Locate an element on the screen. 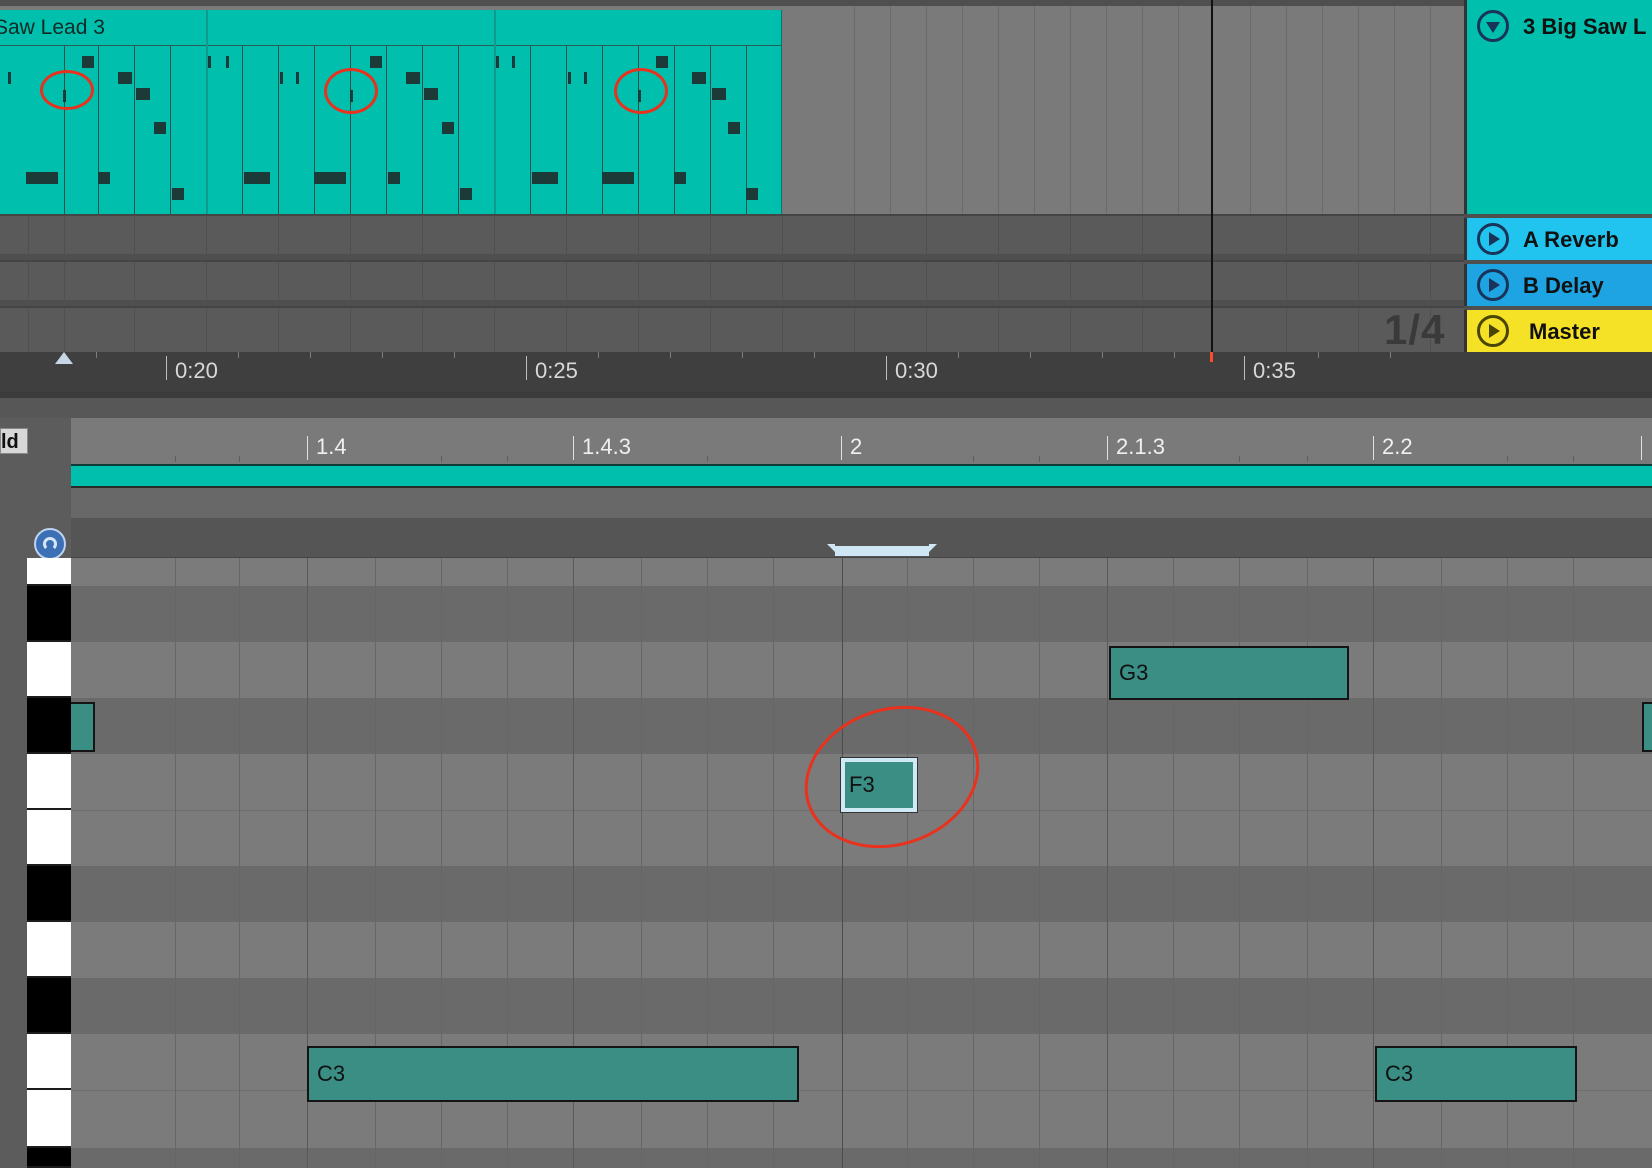 The width and height of the screenshot is (1652, 1168). clip-name: Saw Lead 3 is located at coordinates (52, 27).